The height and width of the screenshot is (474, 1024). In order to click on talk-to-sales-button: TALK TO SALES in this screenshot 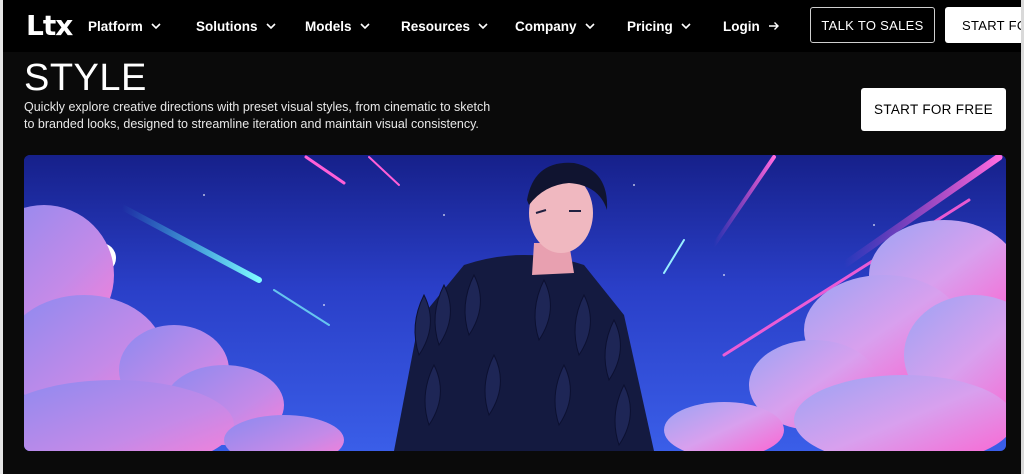, I will do `click(872, 25)`.